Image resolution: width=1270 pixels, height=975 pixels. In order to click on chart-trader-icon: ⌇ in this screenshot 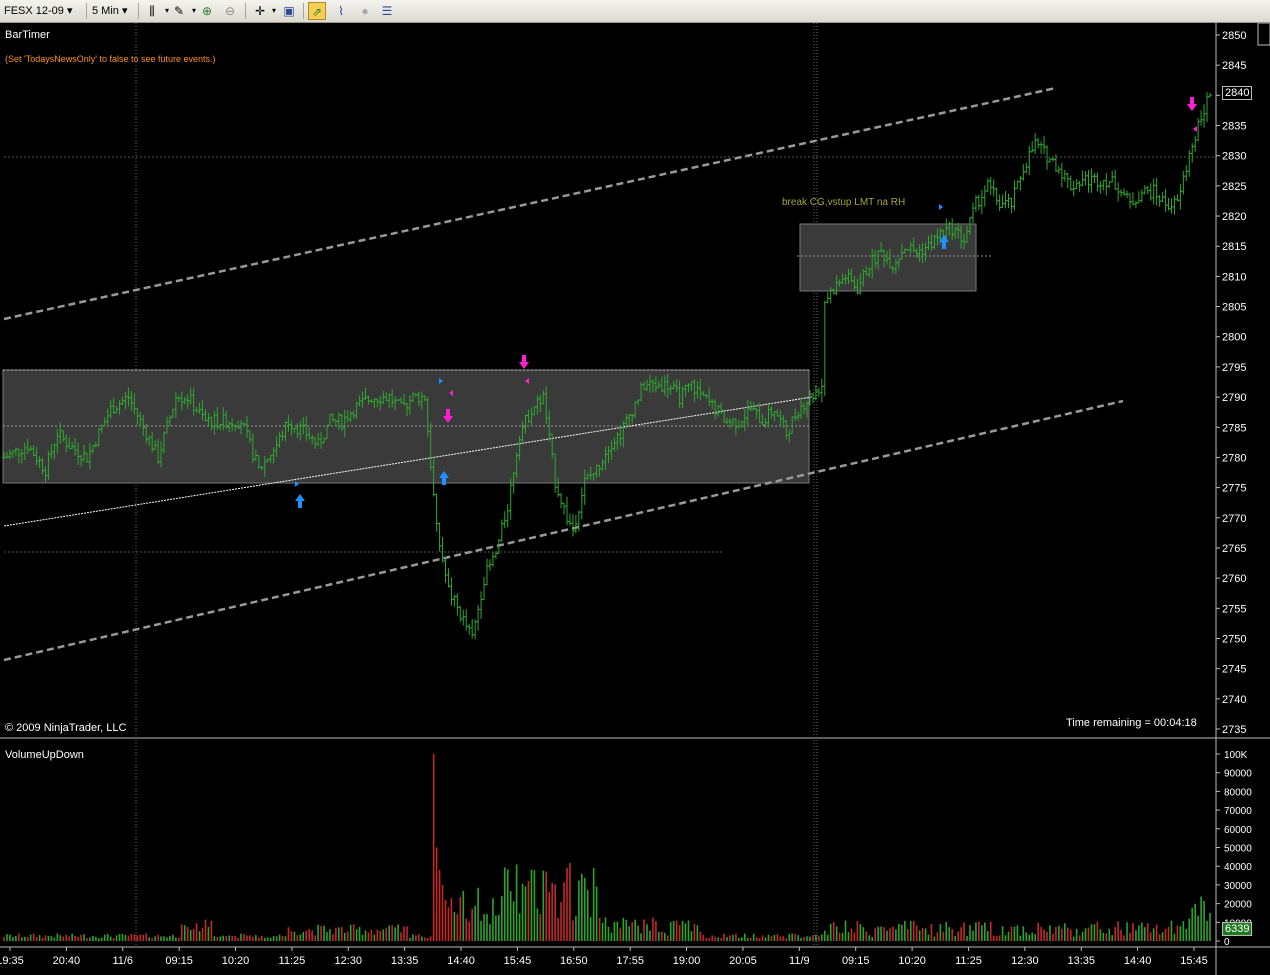, I will do `click(341, 11)`.